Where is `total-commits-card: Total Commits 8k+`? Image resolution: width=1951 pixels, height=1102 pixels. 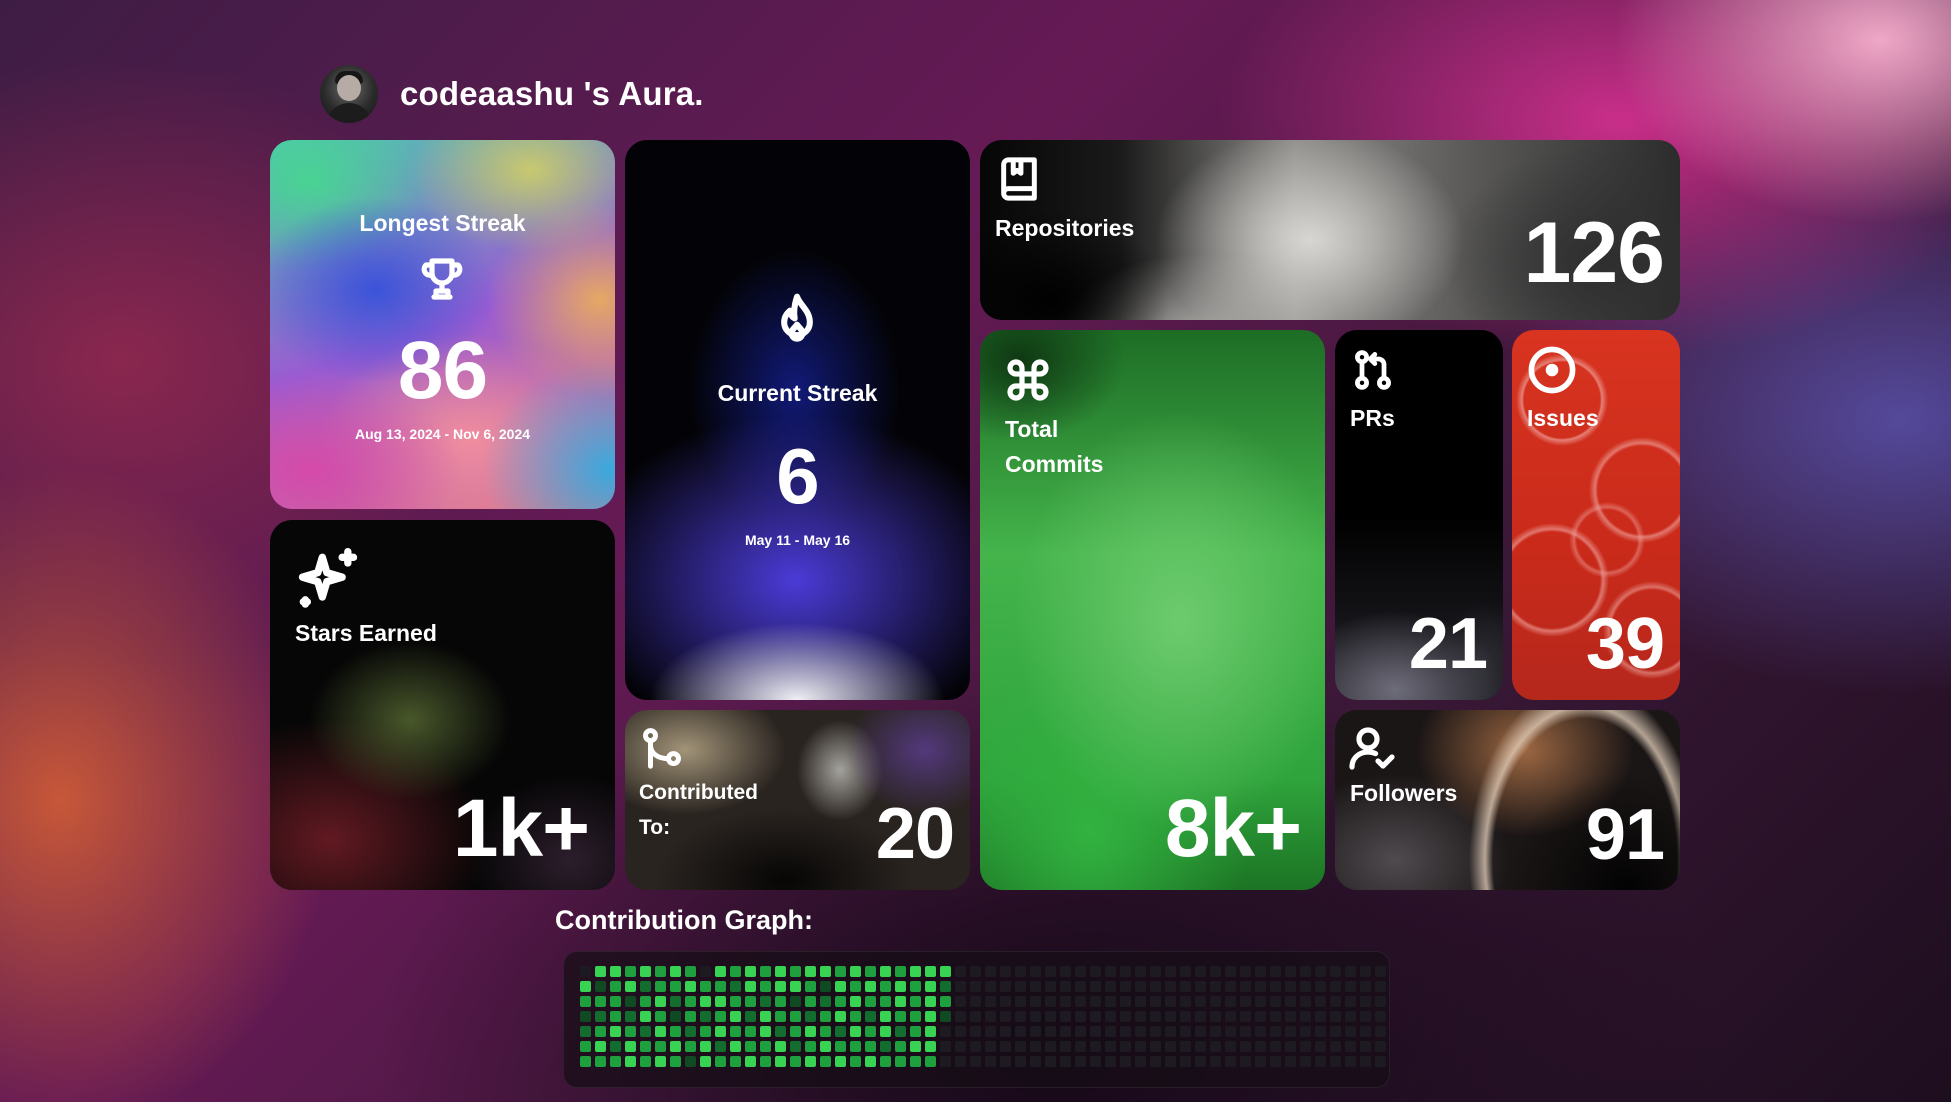 total-commits-card: Total Commits 8k+ is located at coordinates (1152, 610).